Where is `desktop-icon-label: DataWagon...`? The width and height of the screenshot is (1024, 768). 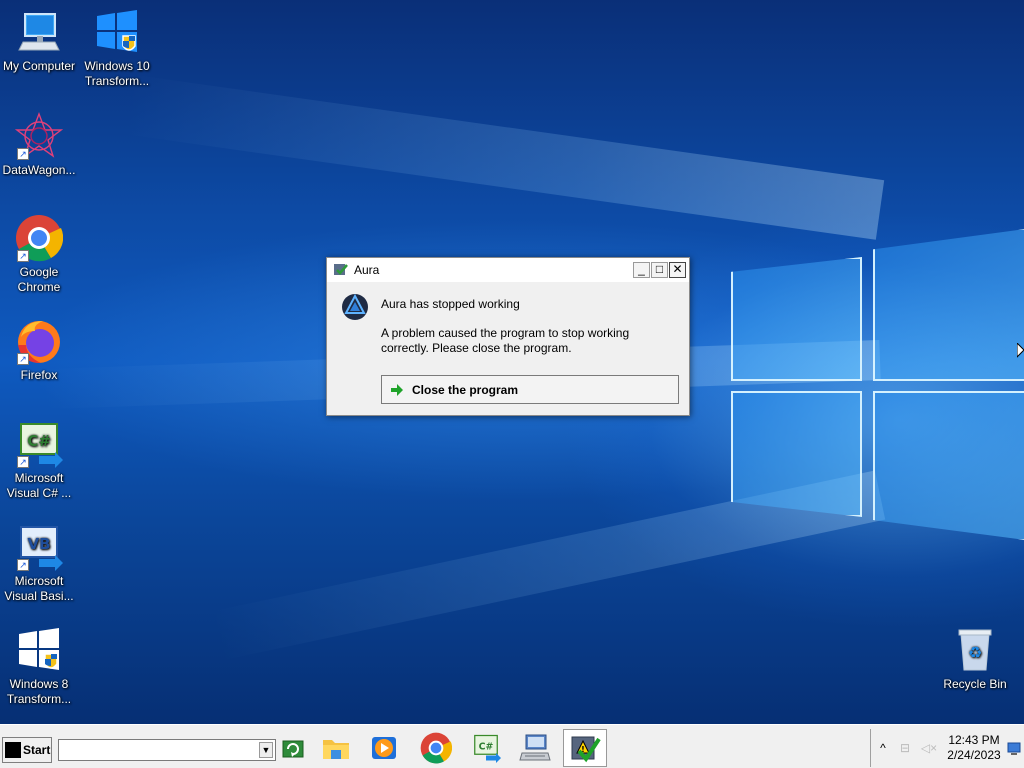
desktop-icon-label: DataWagon... is located at coordinates (39, 170).